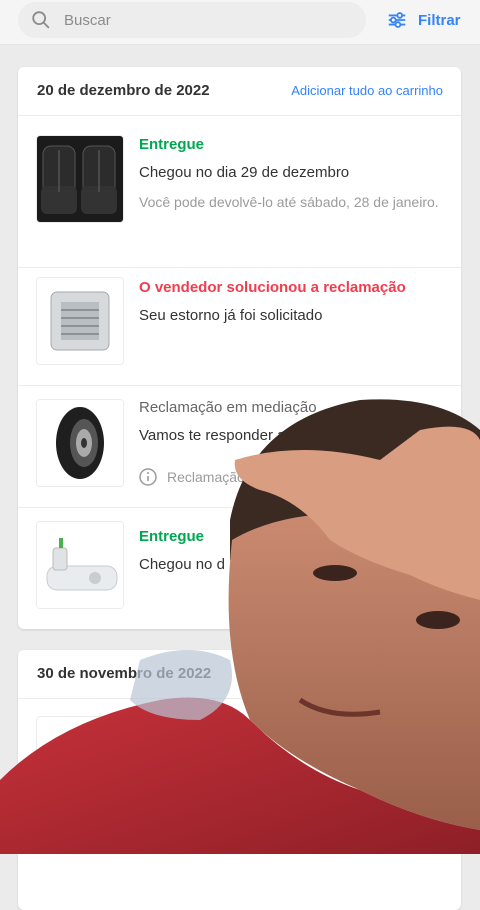  Describe the element at coordinates (212, 477) in the screenshot. I see `claim-note: Reclamação d` at that location.